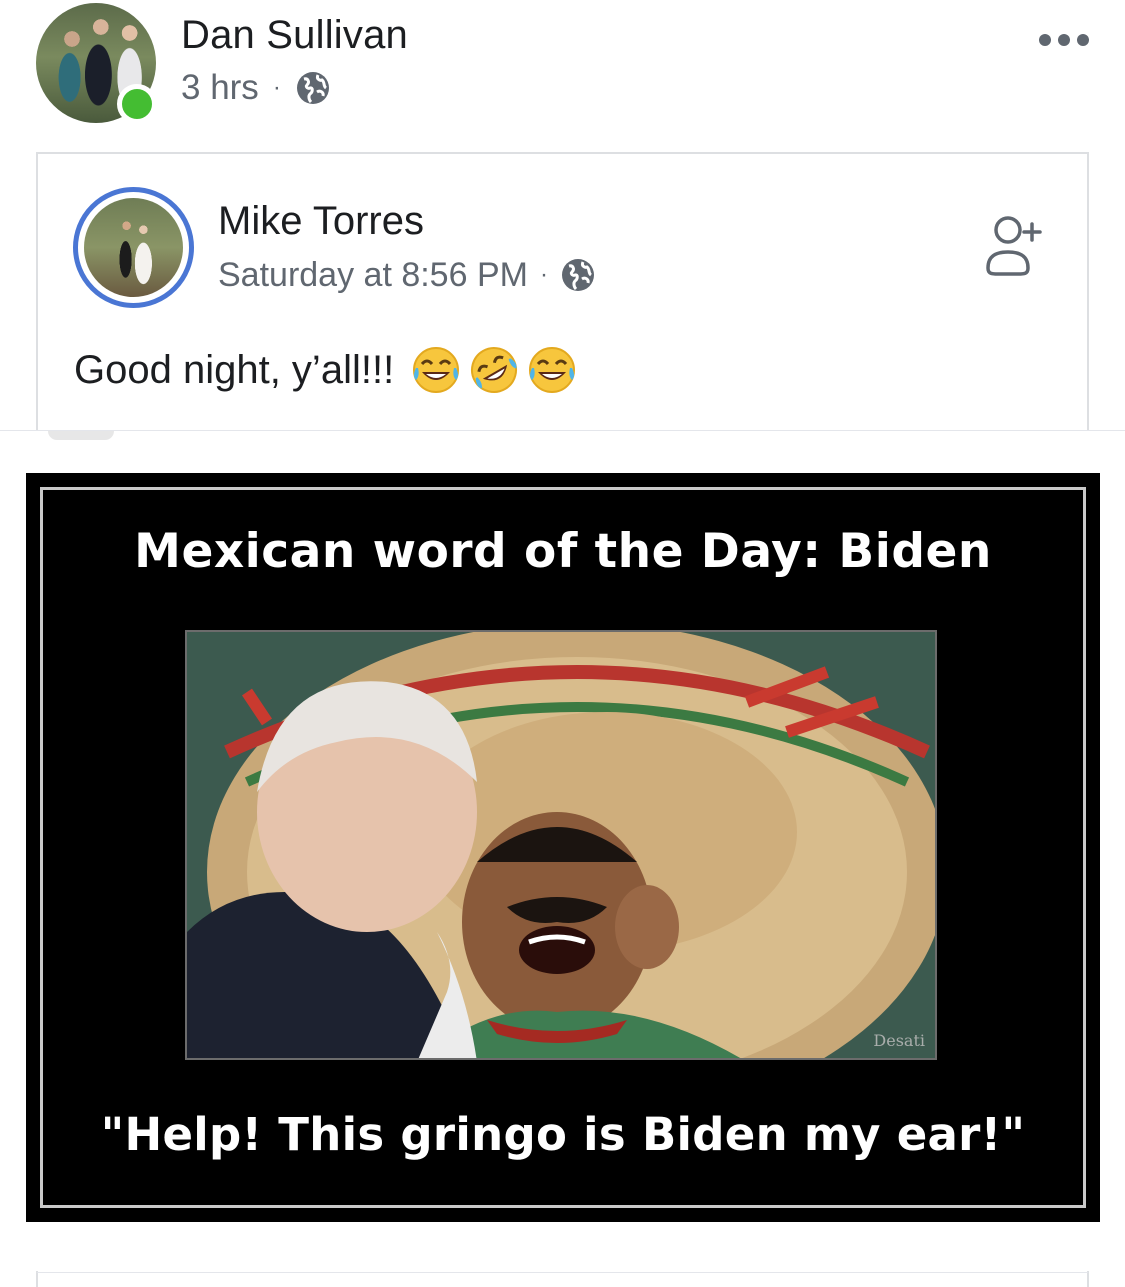  What do you see at coordinates (373, 275) in the screenshot?
I see `shared-timestamp: Saturday at 8:56 PM` at bounding box center [373, 275].